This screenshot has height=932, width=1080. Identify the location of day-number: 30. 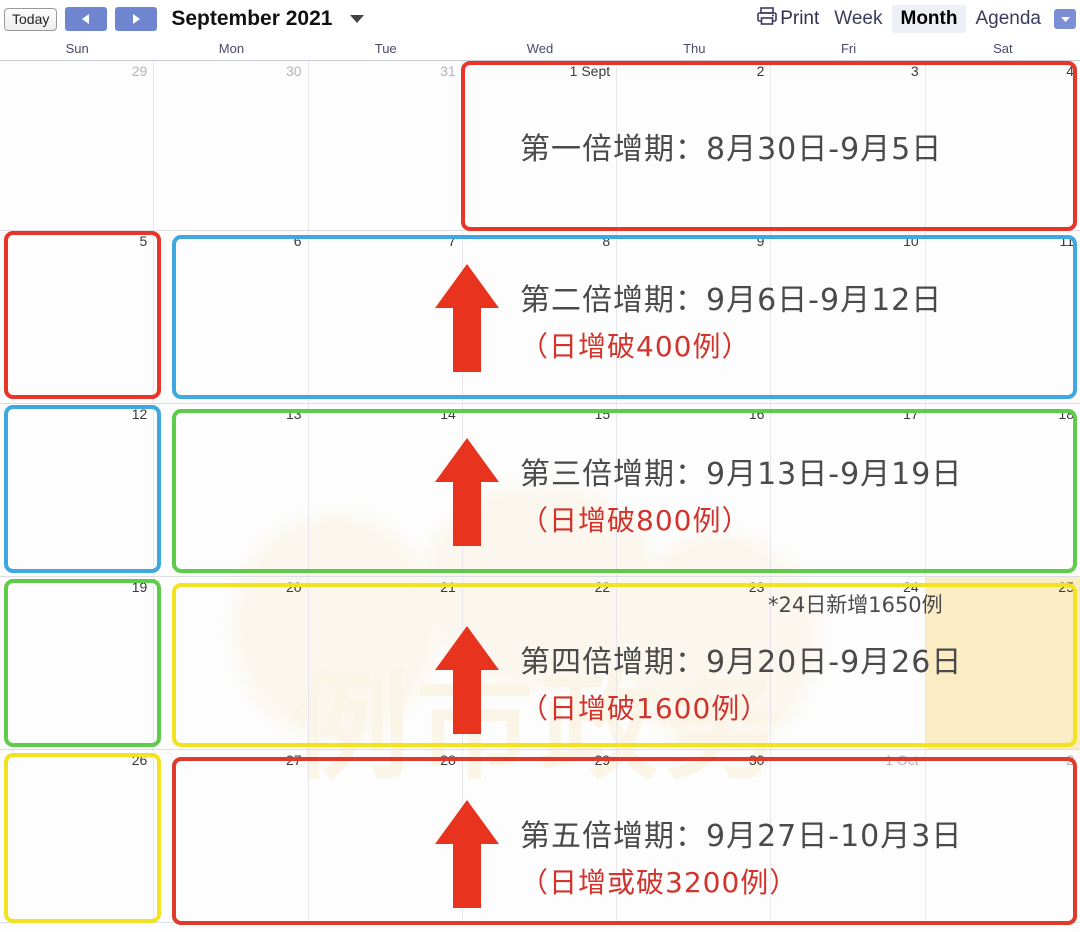
(293, 71).